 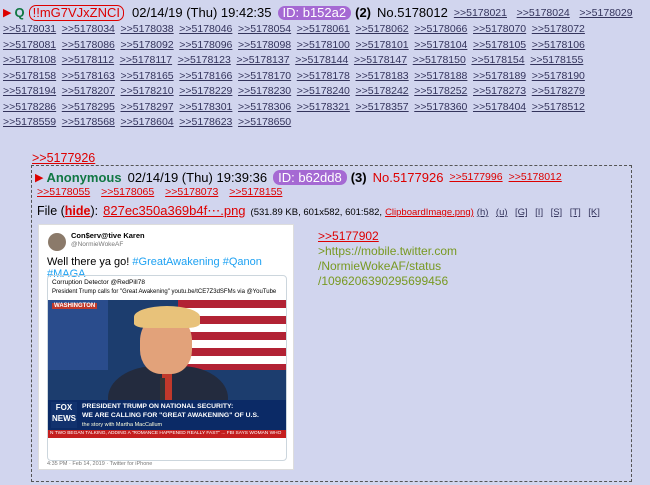 I want to click on reply-link: >>5178188, so click(x=440, y=76).